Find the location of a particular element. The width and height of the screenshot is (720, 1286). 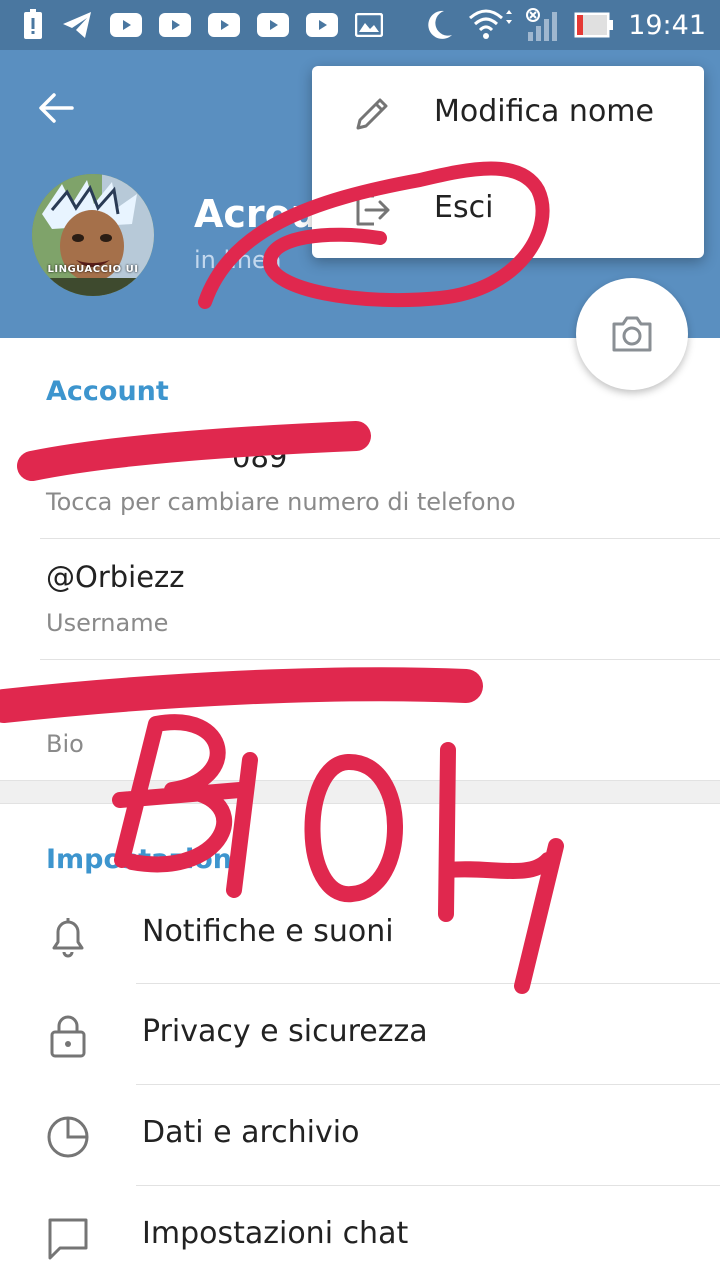

settings-section-title: Impostazioni is located at coordinates (144, 859).